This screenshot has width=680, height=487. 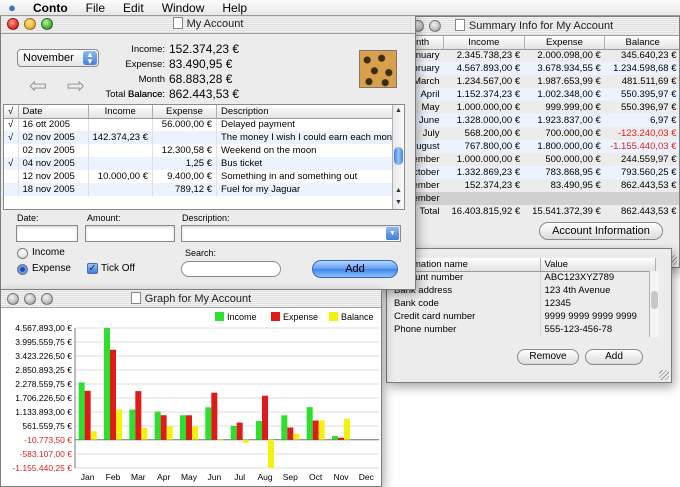 I want to click on month-select: November ▲ ▼, so click(x=58, y=58).